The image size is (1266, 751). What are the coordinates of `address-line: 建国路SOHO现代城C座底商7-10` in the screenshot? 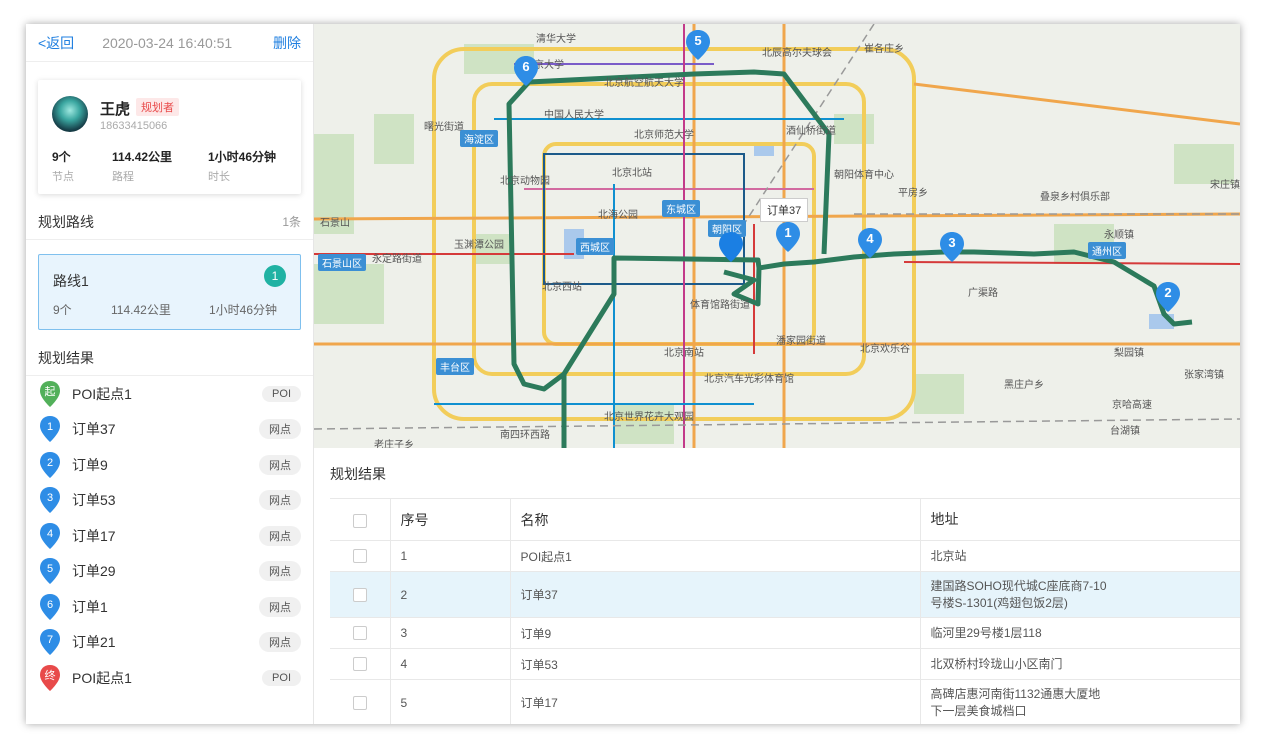 It's located at (1018, 585).